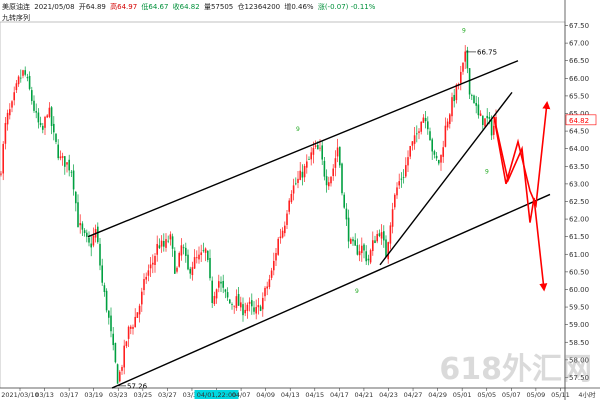 The image size is (600, 400). What do you see at coordinates (44, 395) in the screenshot?
I see `x-tick-label: 03/13` at bounding box center [44, 395].